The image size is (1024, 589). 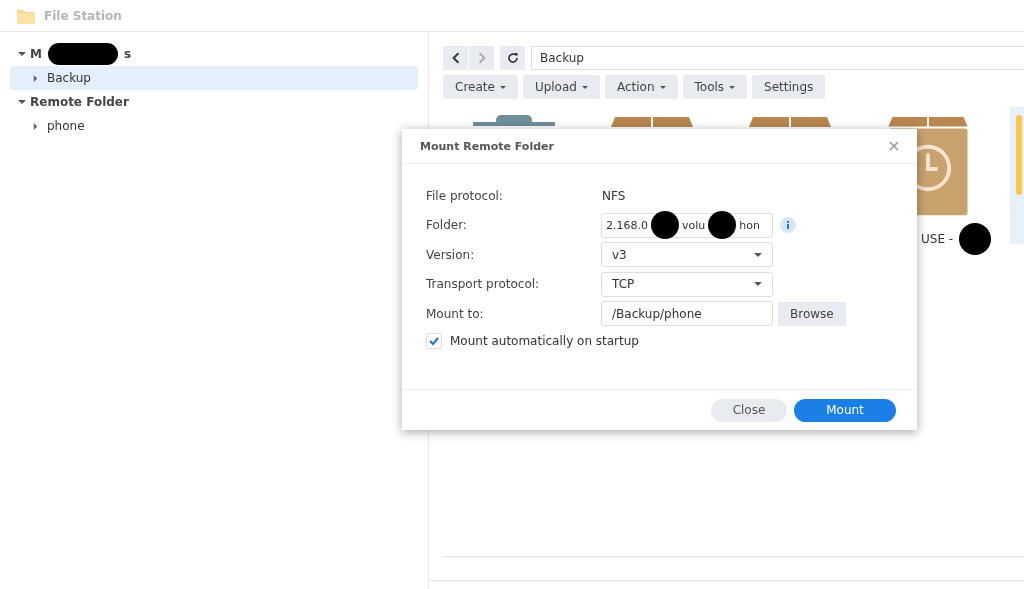 What do you see at coordinates (79, 102) in the screenshot?
I see `section-title: Remote Folder` at bounding box center [79, 102].